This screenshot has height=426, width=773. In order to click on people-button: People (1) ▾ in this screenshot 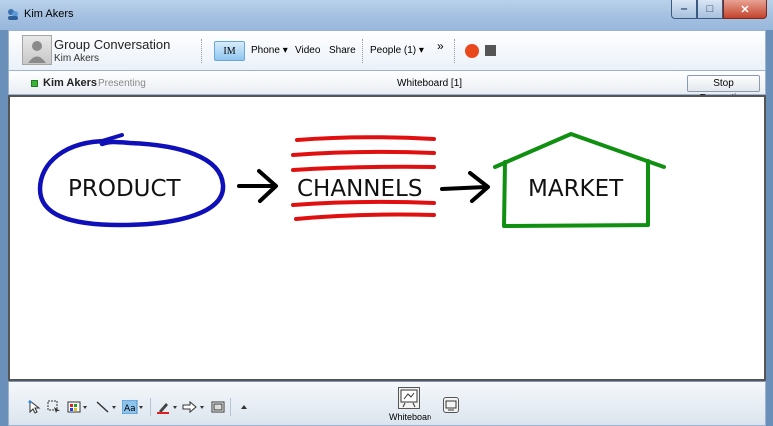, I will do `click(397, 51)`.